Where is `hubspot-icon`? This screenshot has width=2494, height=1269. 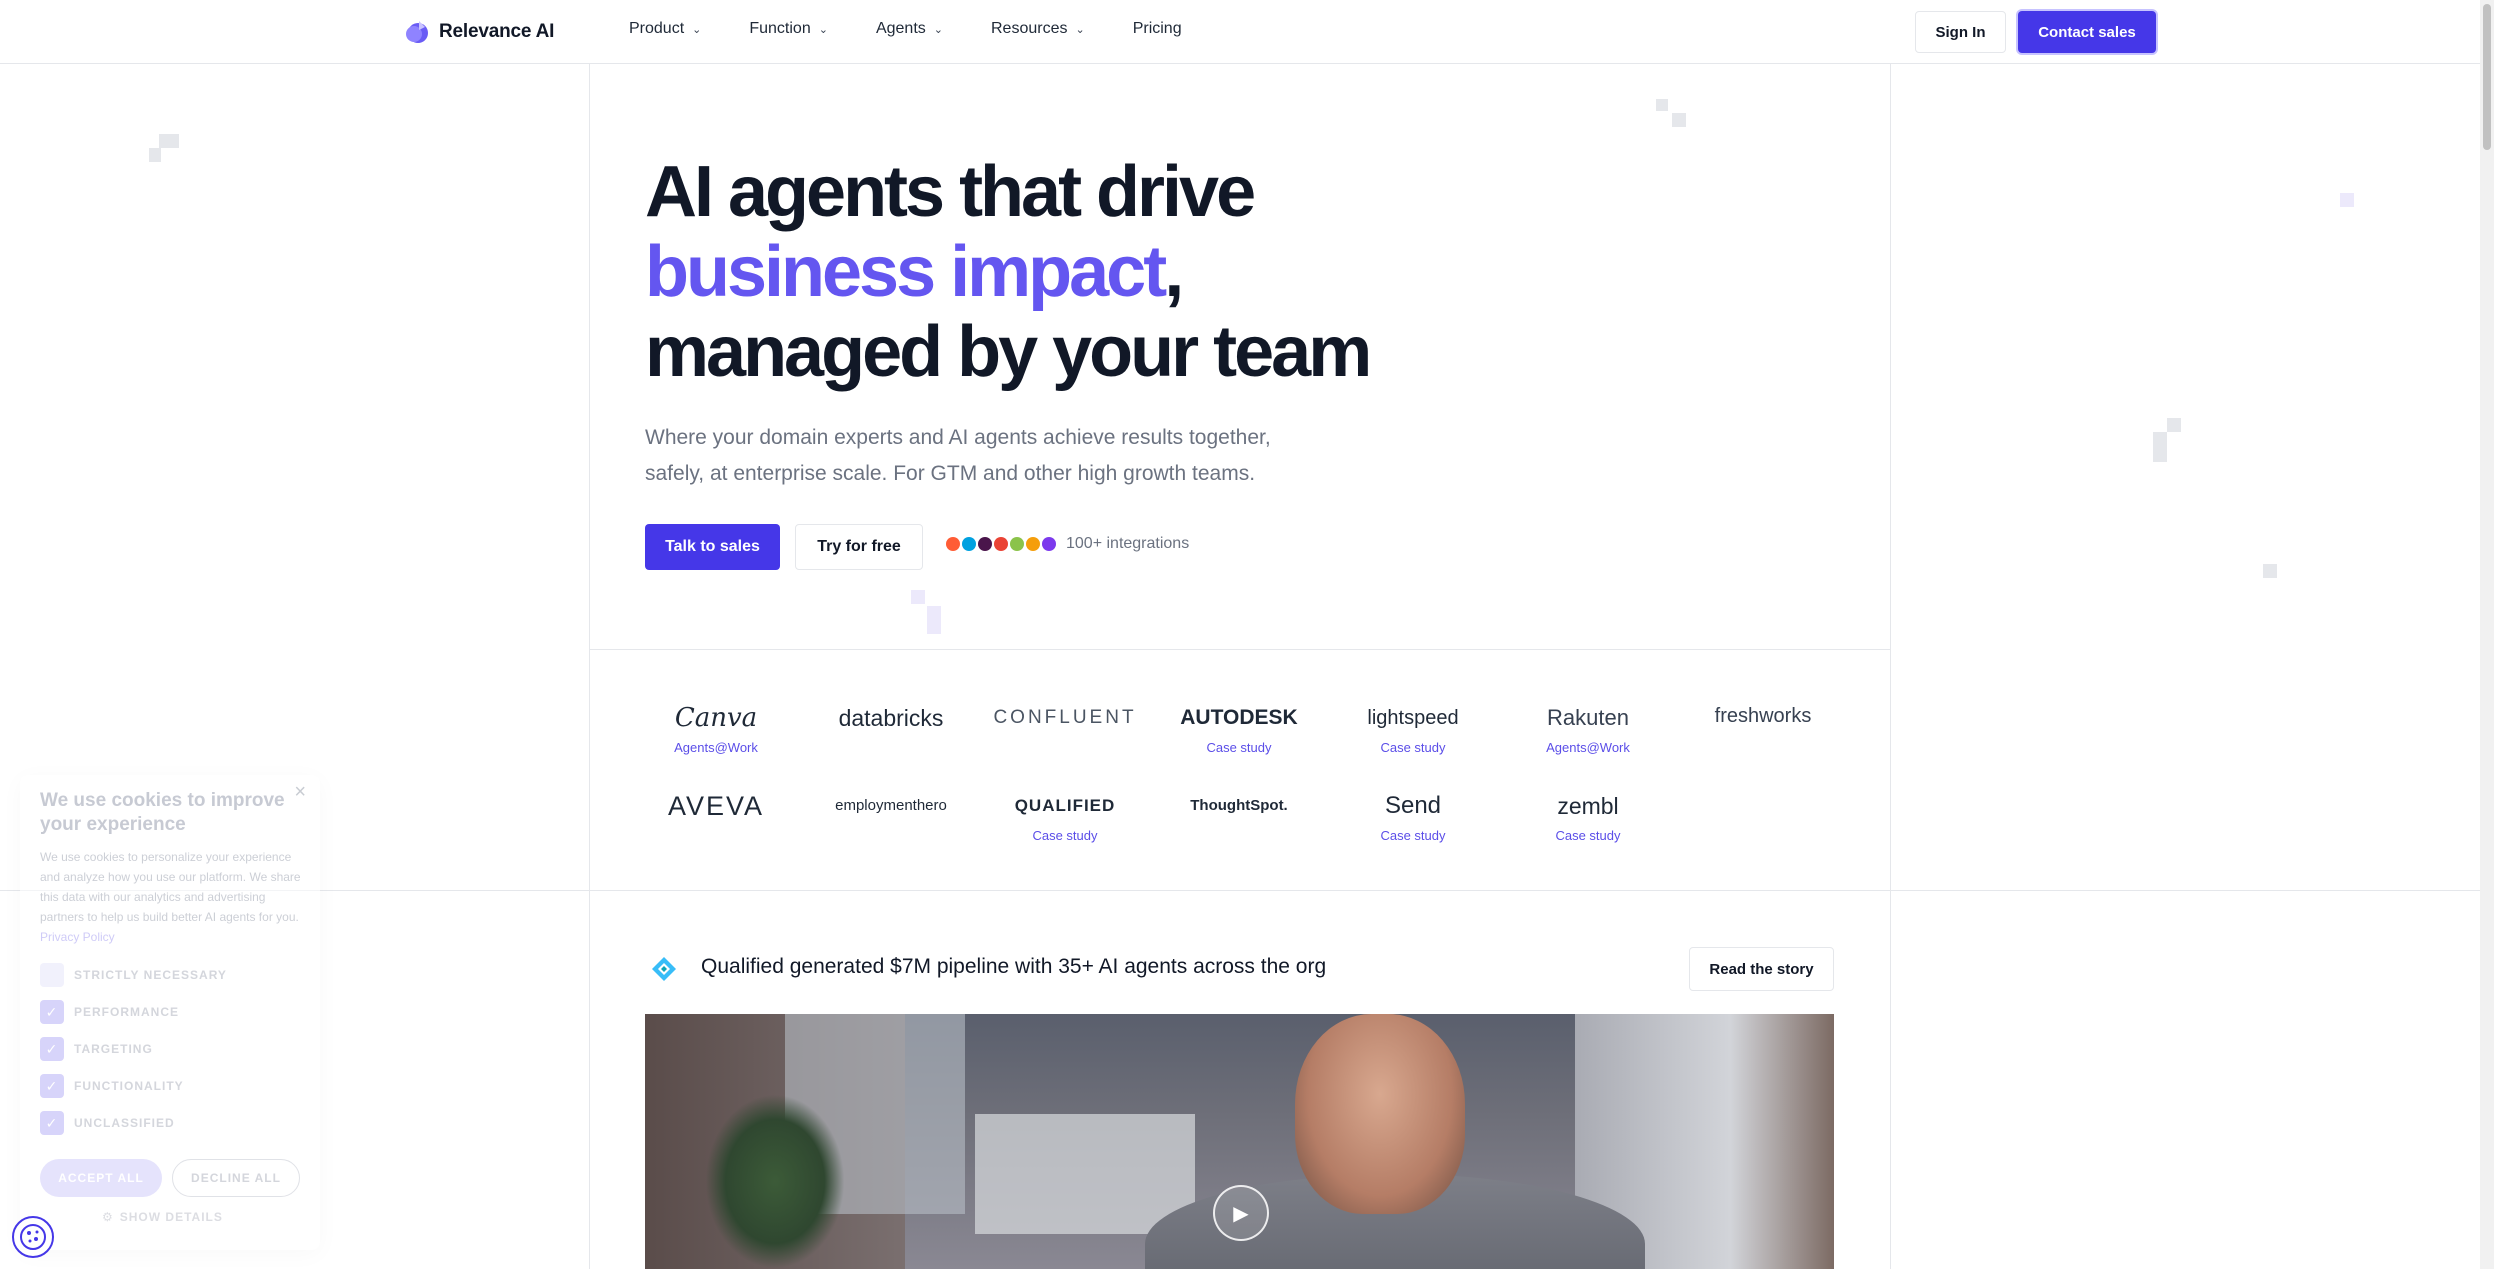
hubspot-icon is located at coordinates (953, 544).